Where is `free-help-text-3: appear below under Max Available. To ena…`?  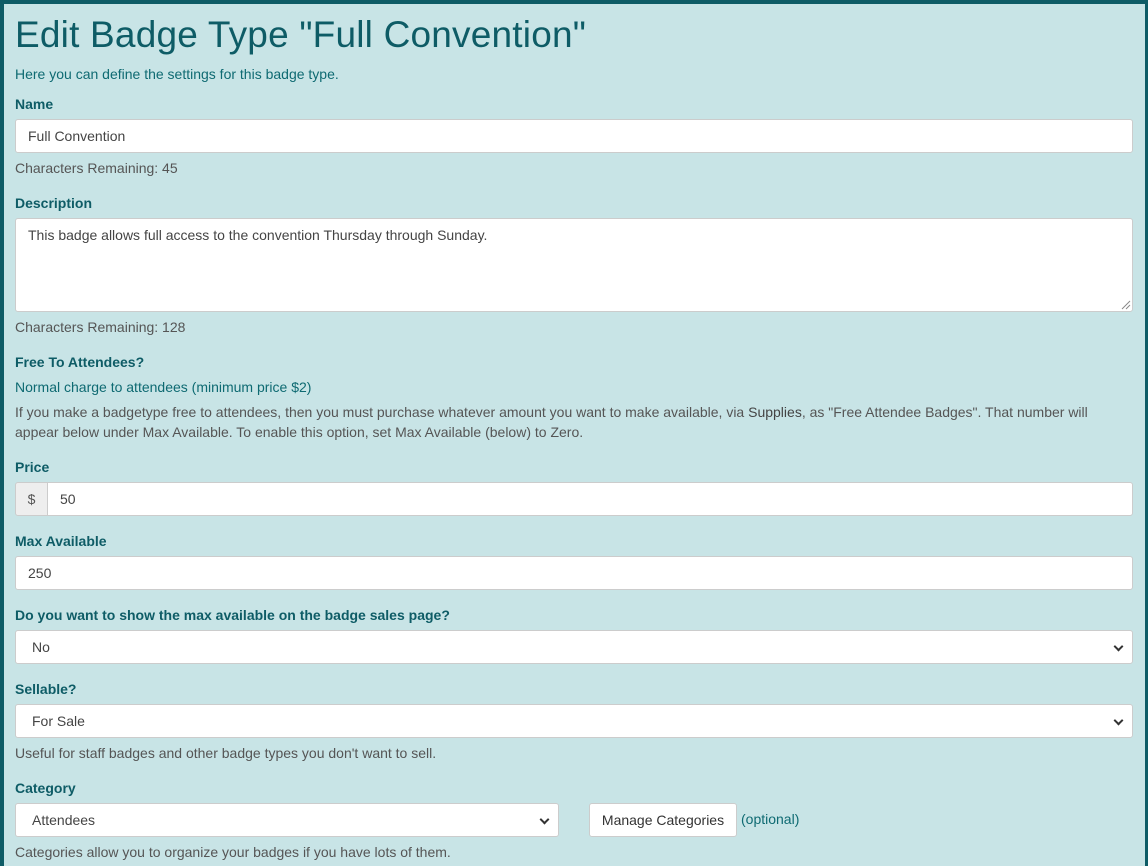 free-help-text-3: appear below under Max Available. To ena… is located at coordinates (299, 432).